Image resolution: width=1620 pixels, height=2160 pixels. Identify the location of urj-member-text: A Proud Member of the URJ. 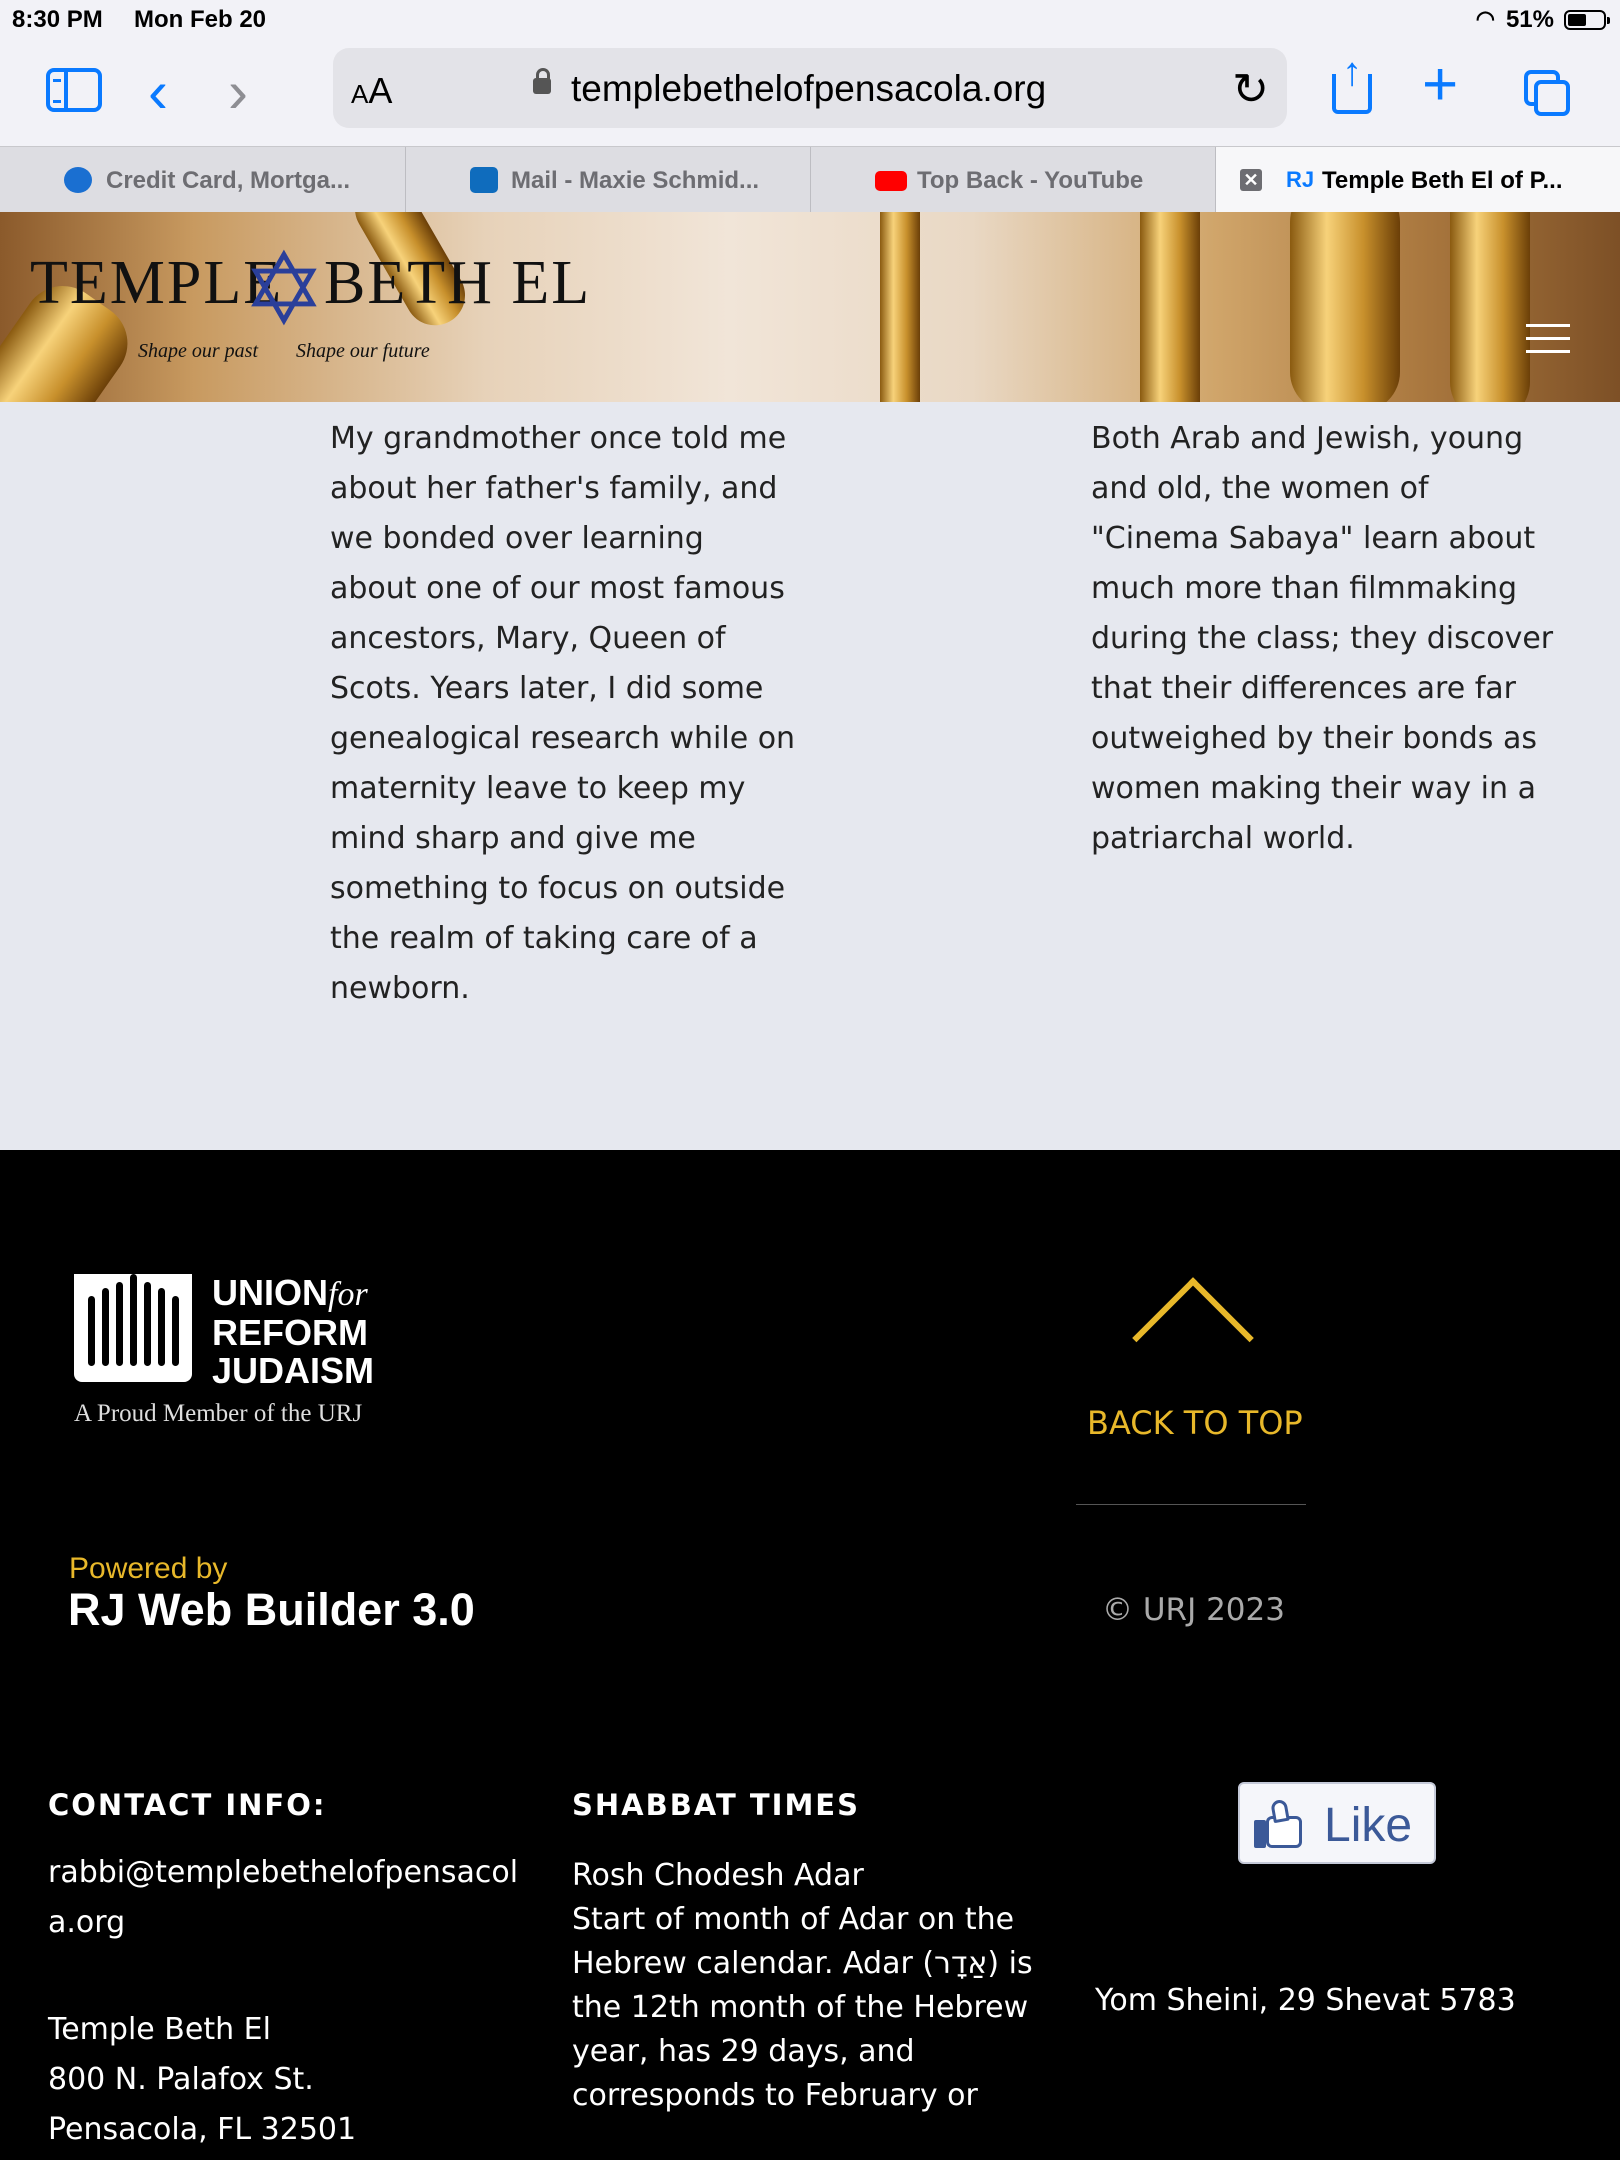
(218, 1413).